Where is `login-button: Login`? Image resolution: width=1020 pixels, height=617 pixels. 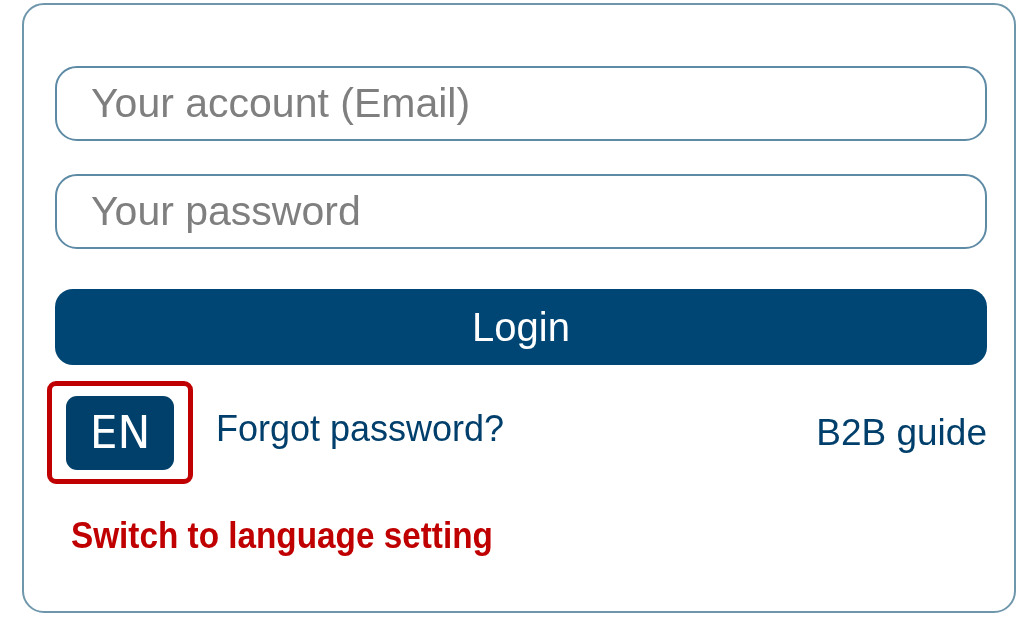
login-button: Login is located at coordinates (521, 327).